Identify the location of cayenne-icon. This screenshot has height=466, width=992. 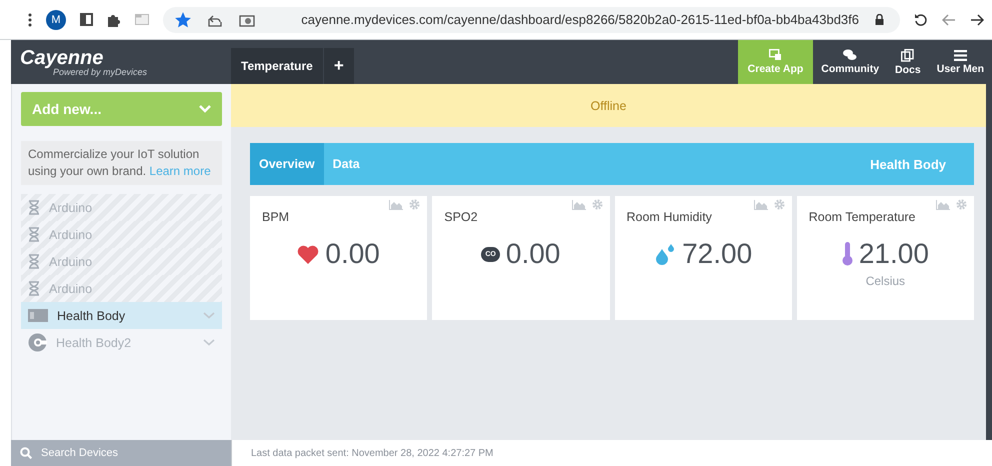
(37, 342).